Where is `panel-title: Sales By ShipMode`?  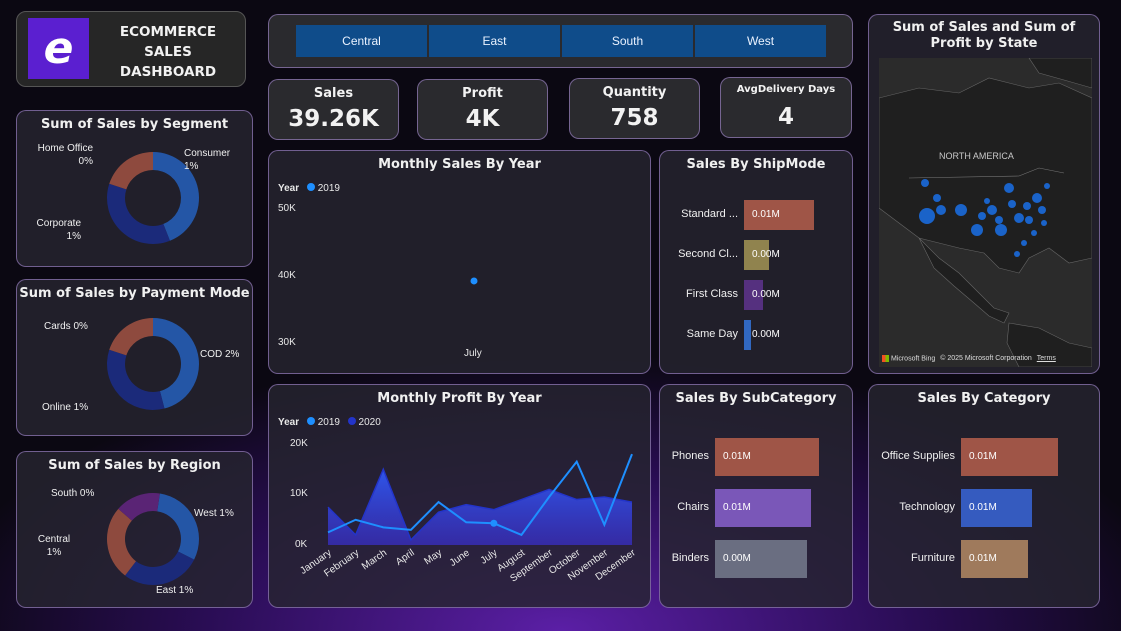
panel-title: Sales By ShipMode is located at coordinates (756, 164).